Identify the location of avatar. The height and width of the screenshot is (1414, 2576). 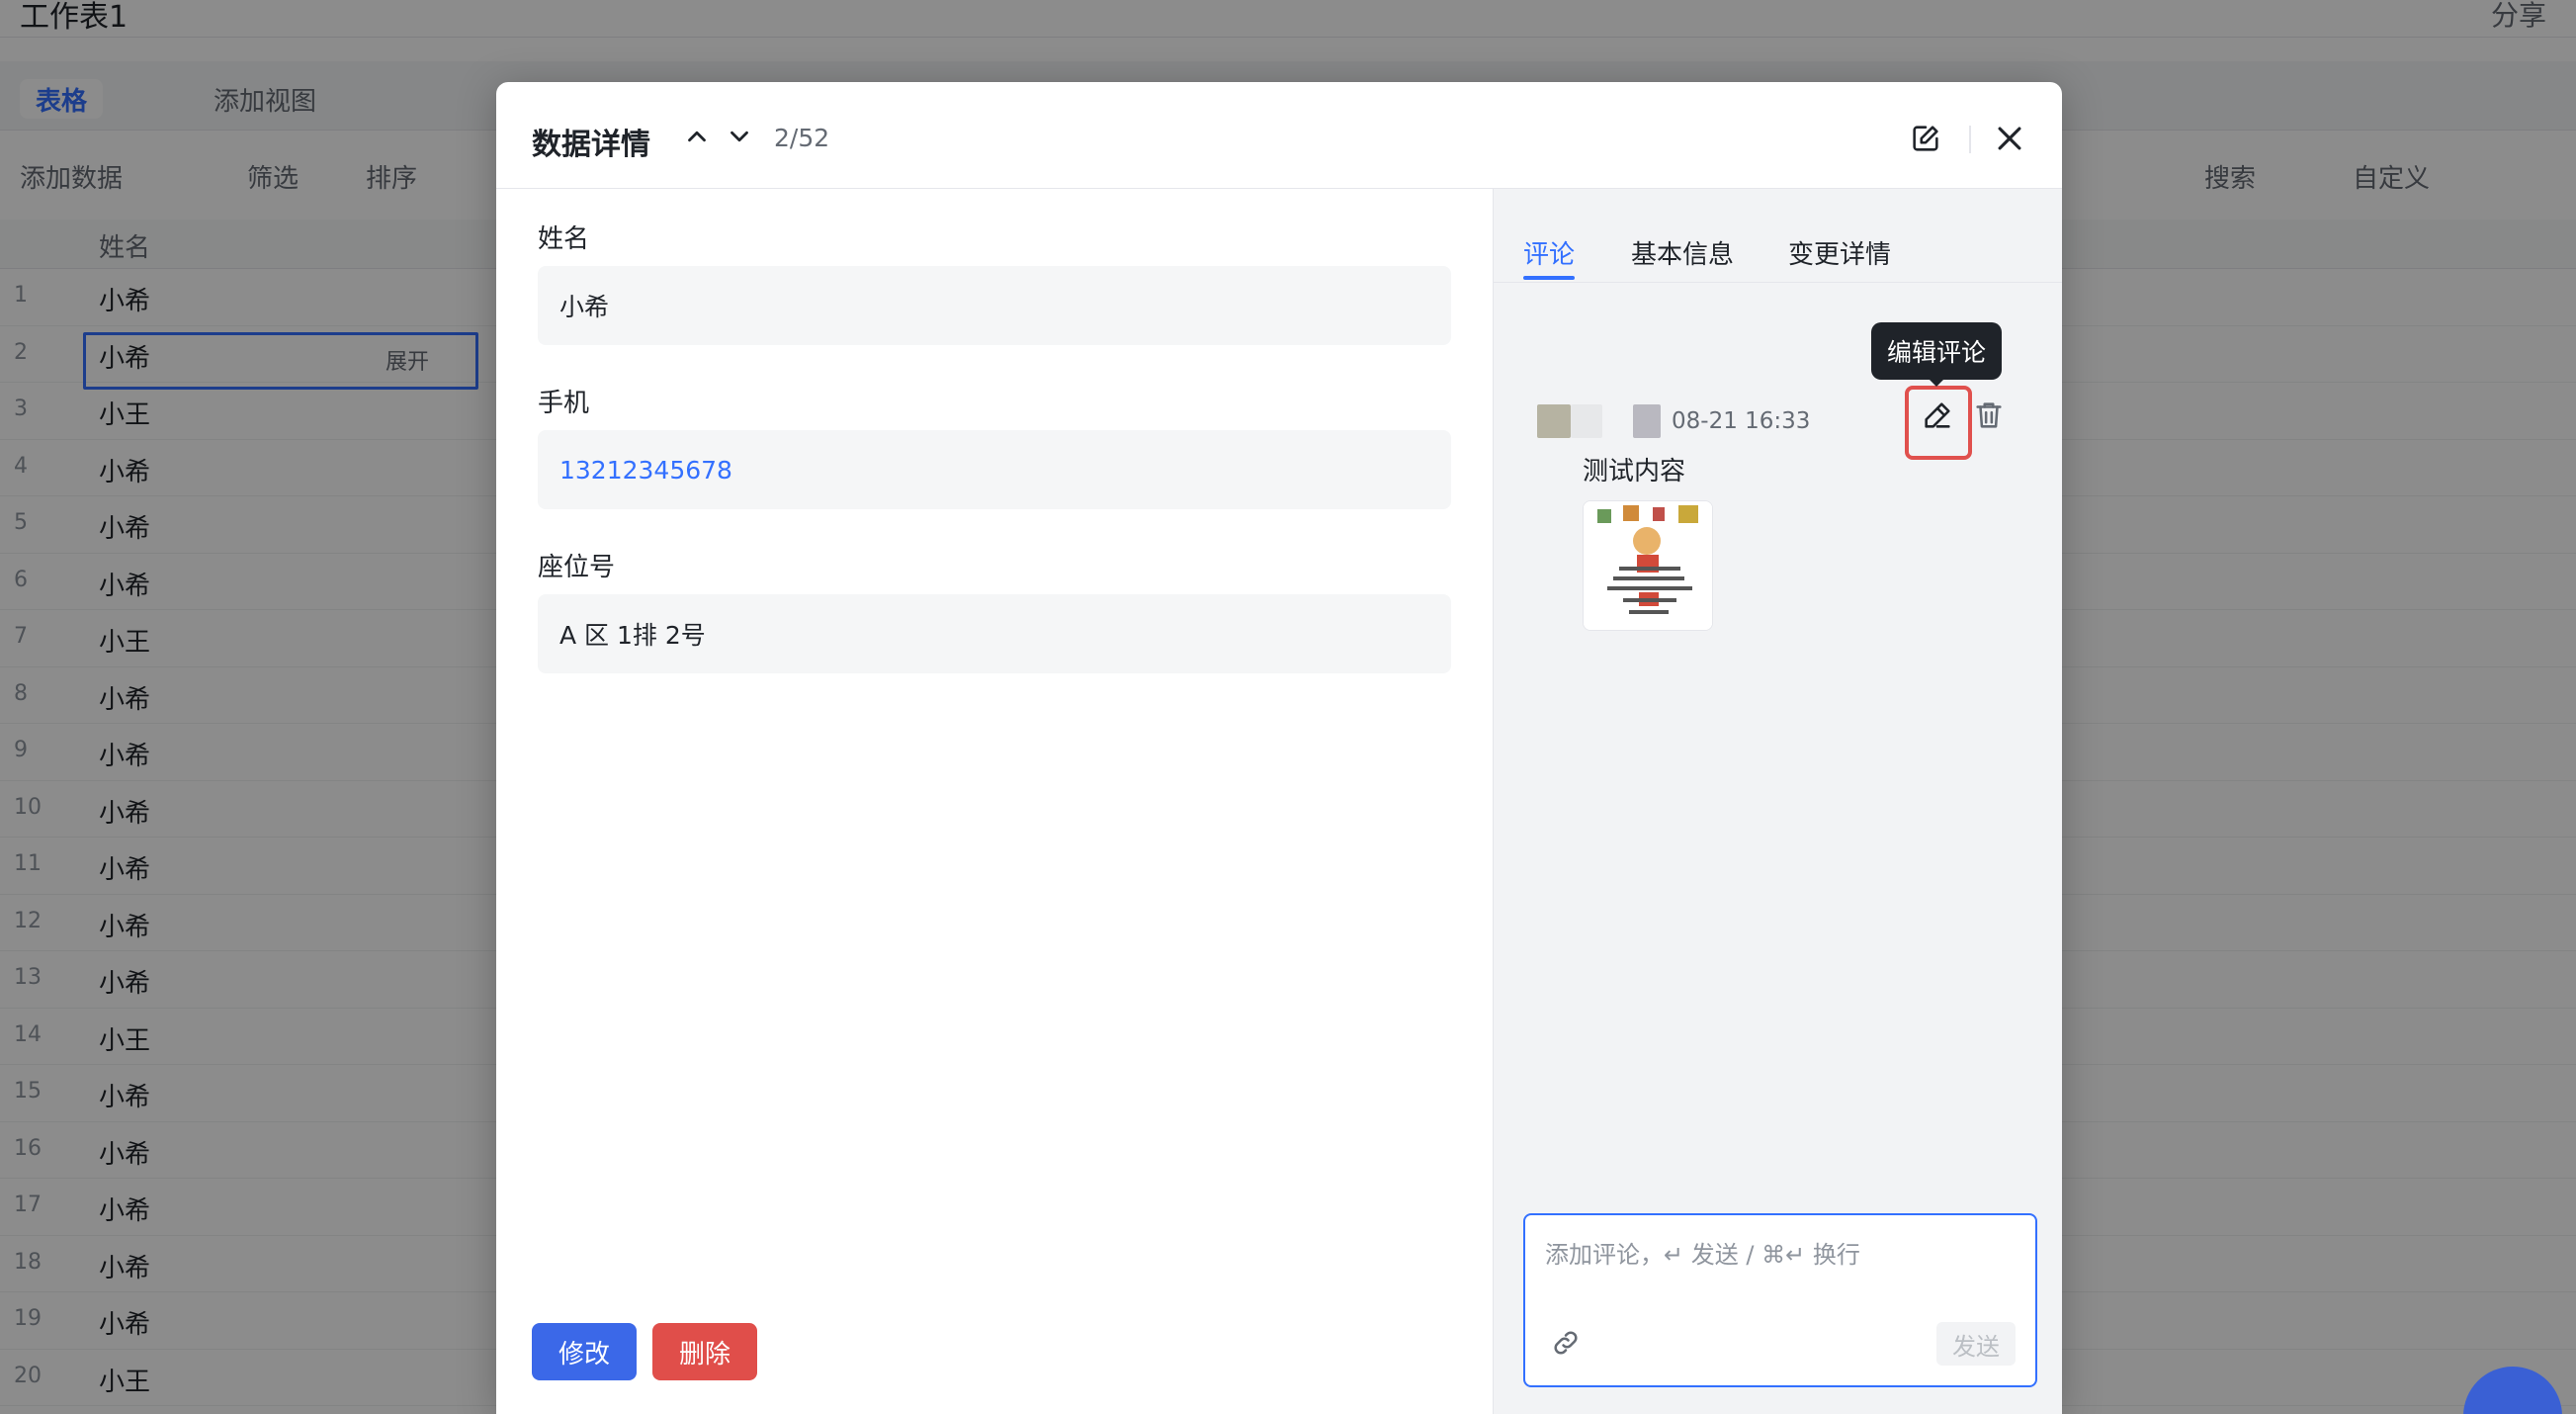
(1554, 421).